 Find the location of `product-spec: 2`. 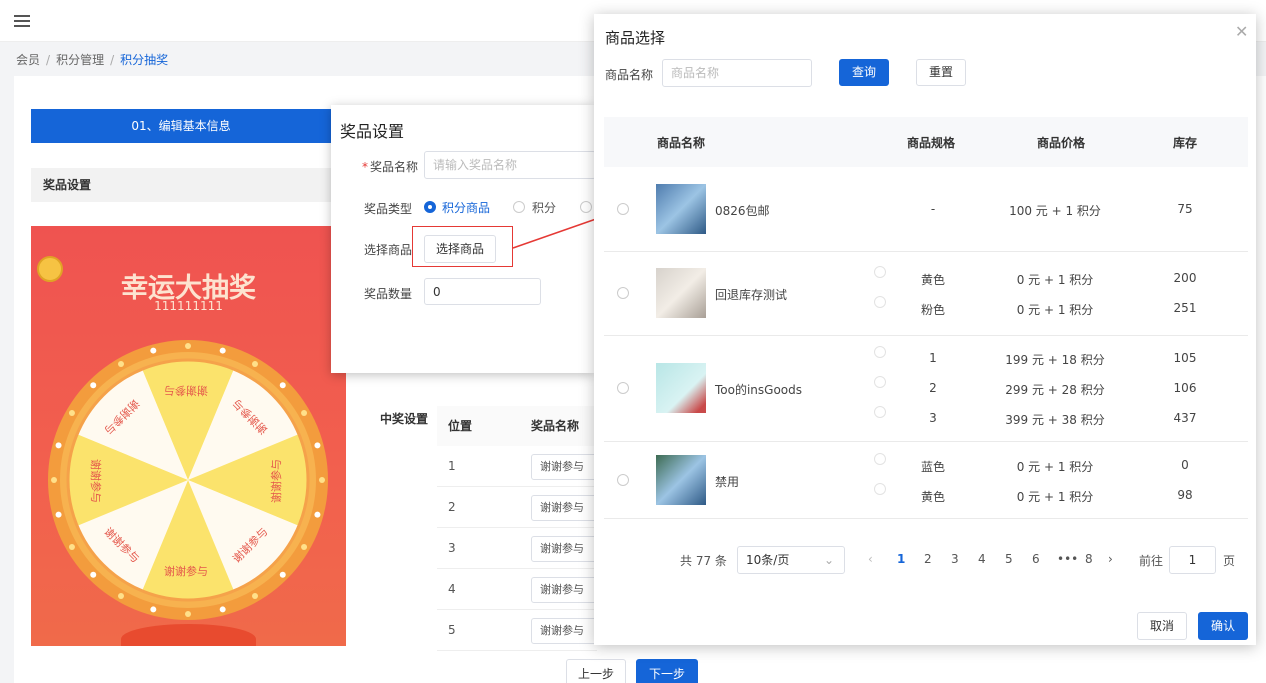

product-spec: 2 is located at coordinates (933, 388).